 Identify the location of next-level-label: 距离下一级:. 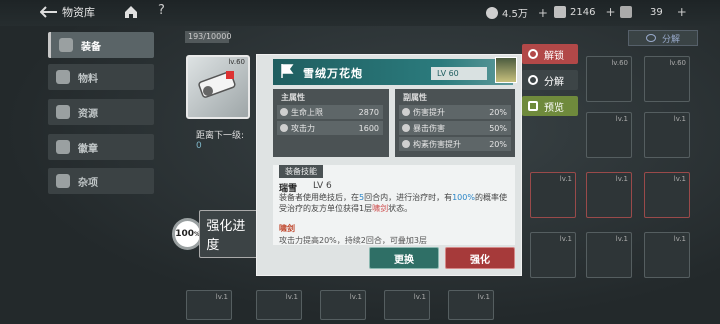
(220, 136).